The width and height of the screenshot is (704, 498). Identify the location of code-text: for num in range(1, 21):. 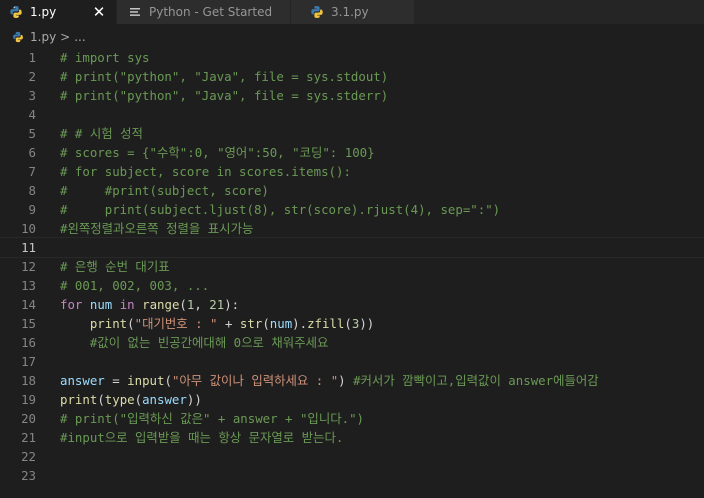
(150, 304).